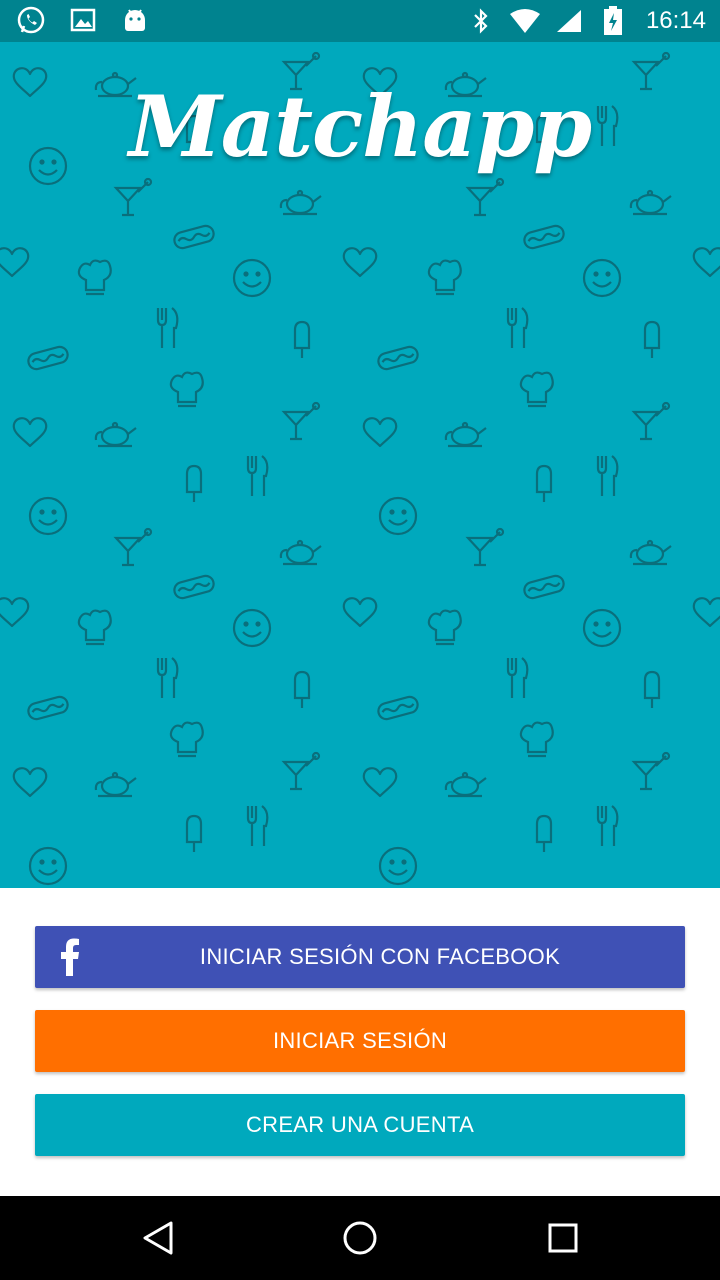 The height and width of the screenshot is (1280, 720). What do you see at coordinates (380, 956) in the screenshot?
I see `facebook-login-label: INICIAR SESIÓN CON FACEBOOK` at bounding box center [380, 956].